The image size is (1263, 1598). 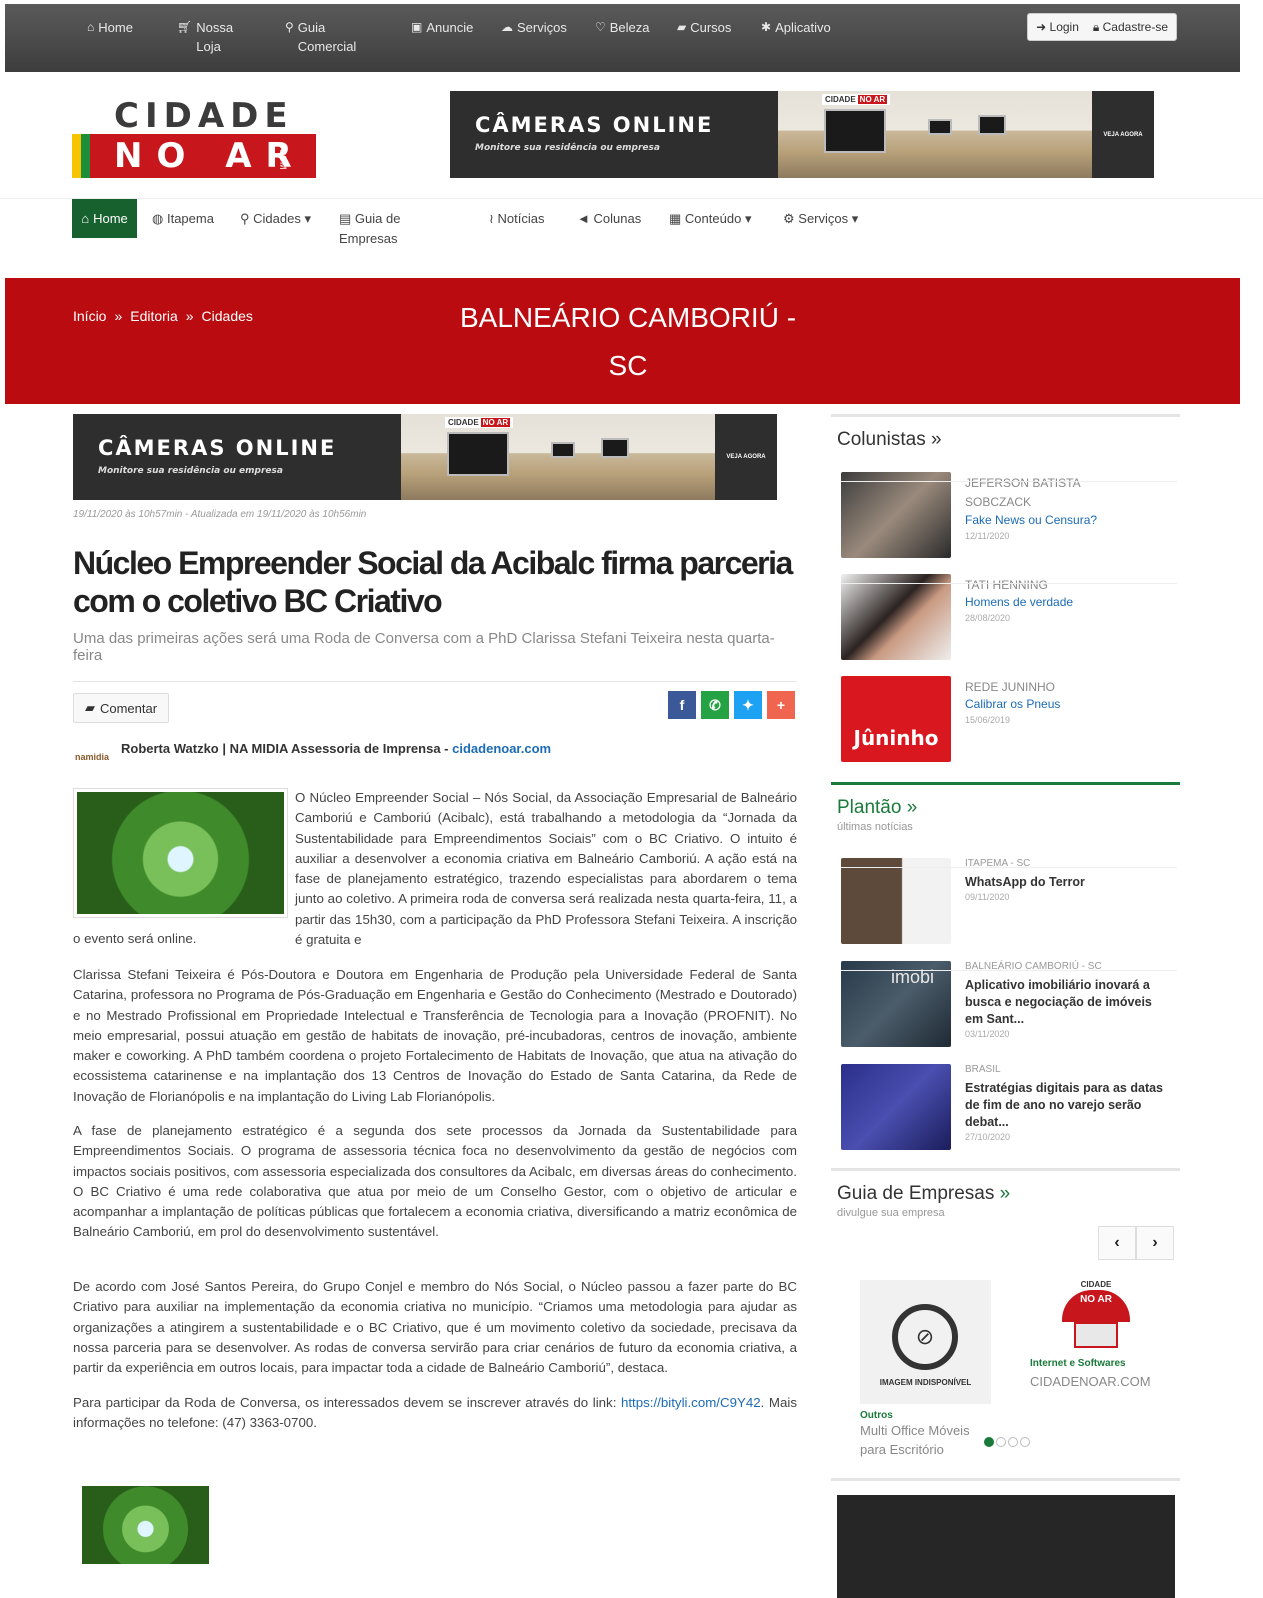 What do you see at coordinates (153, 316) in the screenshot?
I see `breadcrumb-editoria: Editoria` at bounding box center [153, 316].